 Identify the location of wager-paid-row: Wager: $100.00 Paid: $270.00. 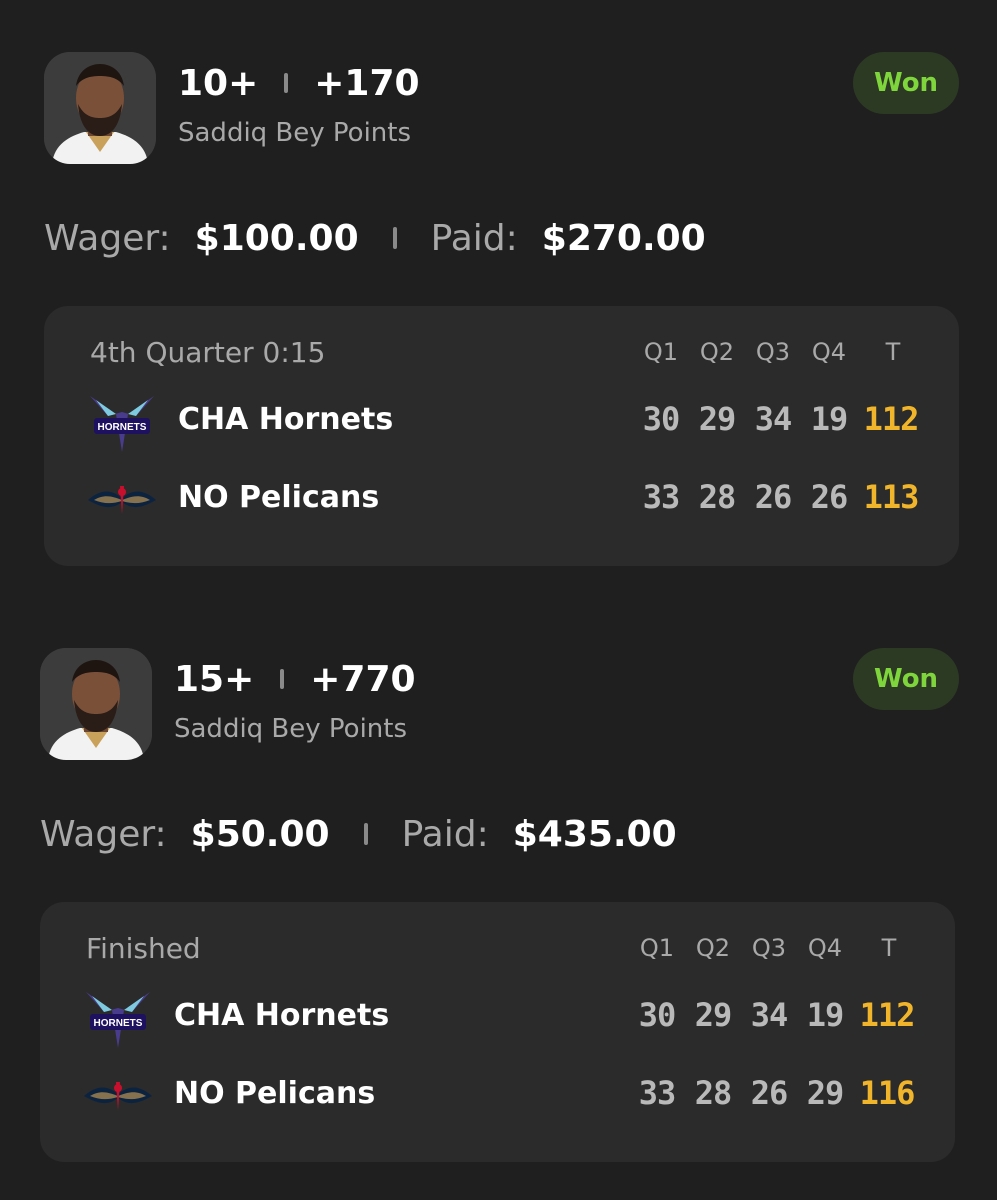
(375, 238).